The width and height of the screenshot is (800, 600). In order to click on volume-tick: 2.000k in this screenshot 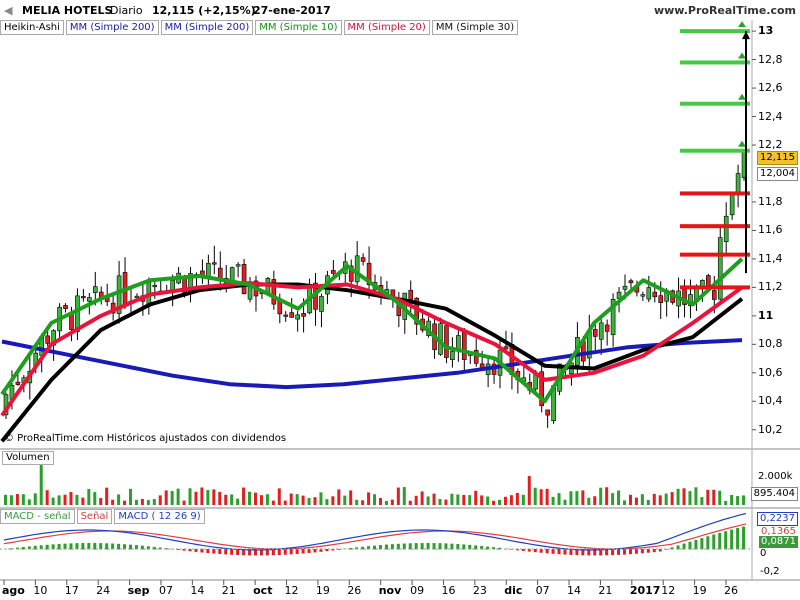, I will do `click(775, 476)`.